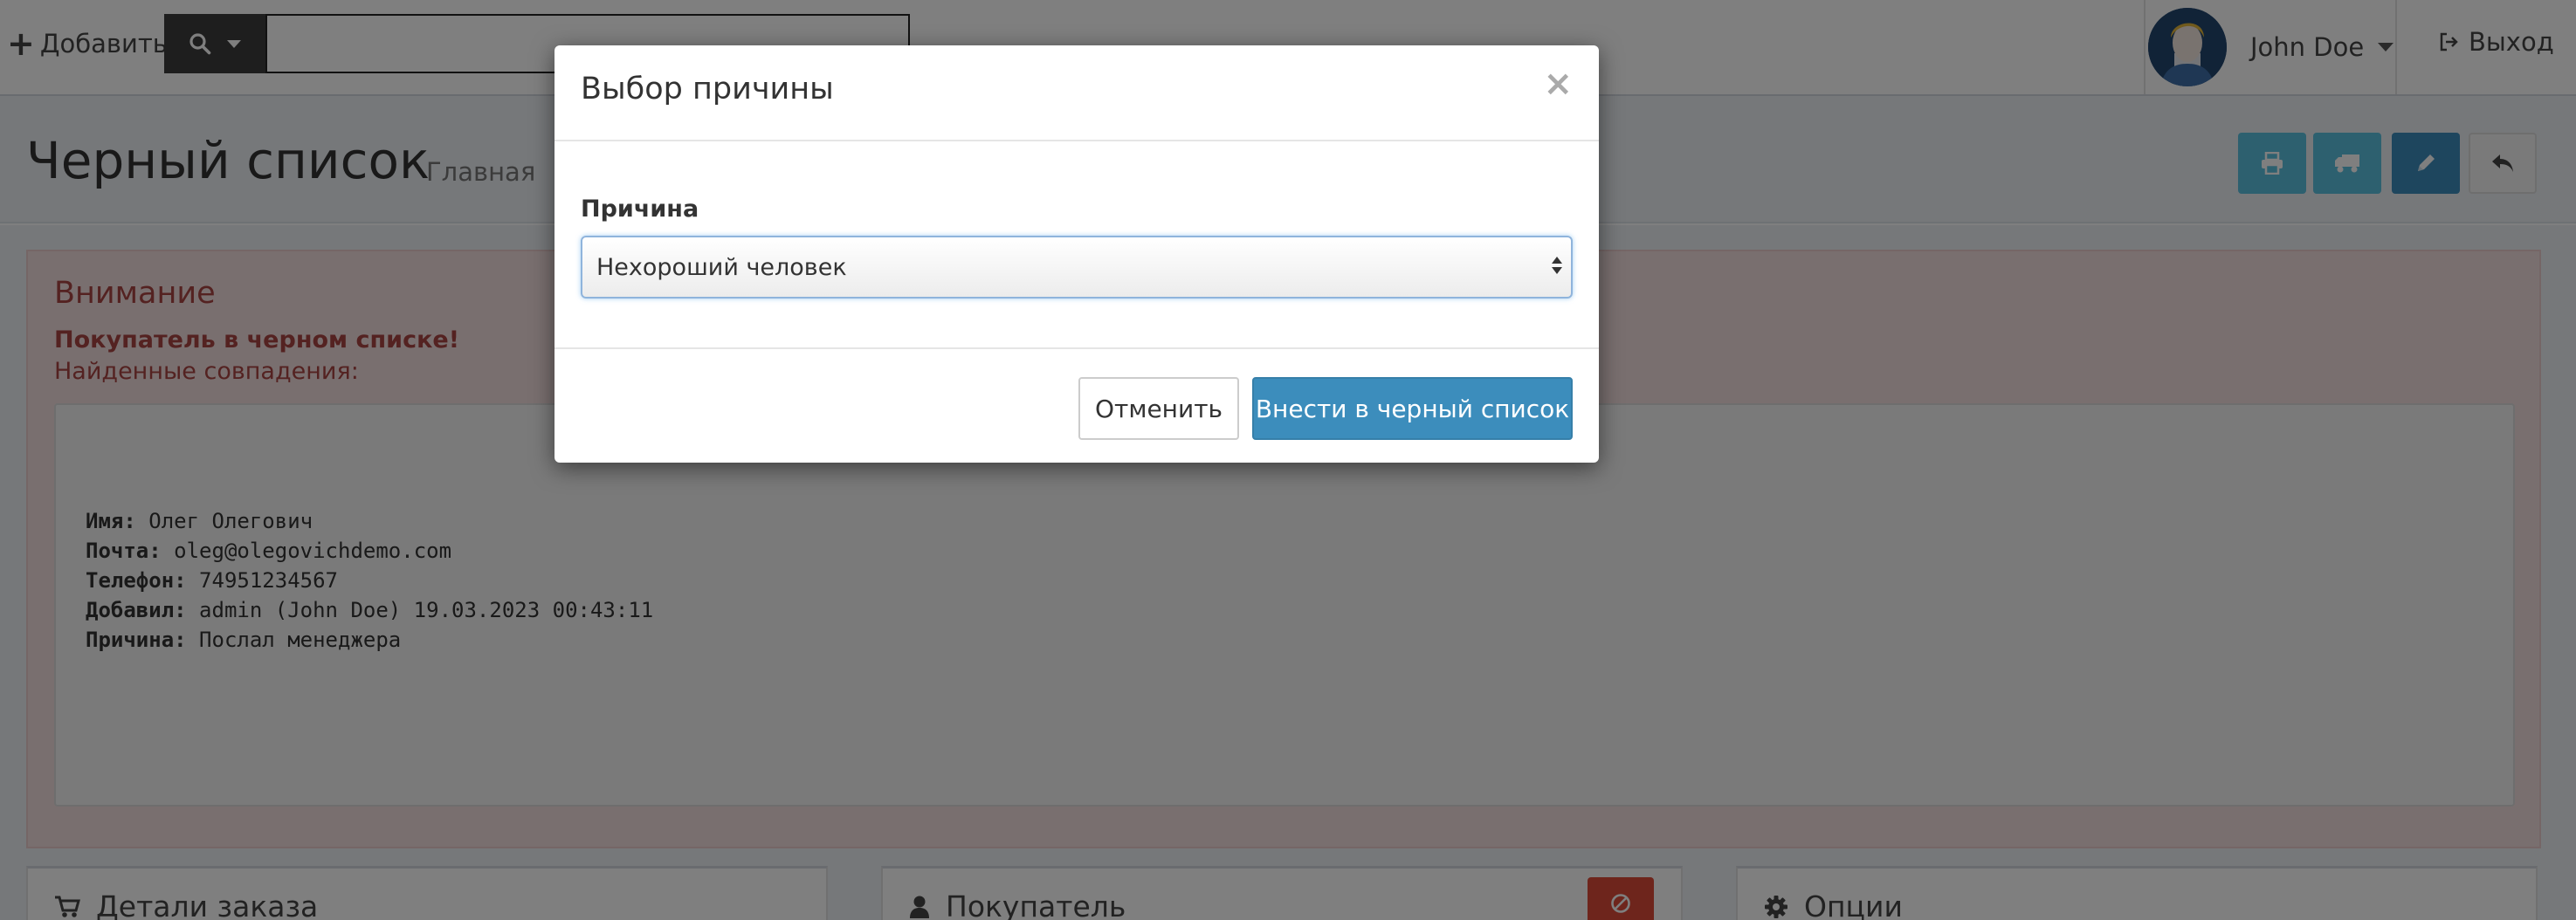 The height and width of the screenshot is (920, 2576). Describe the element at coordinates (1076, 93) in the screenshot. I see `modal-header: Выбор причины ×` at that location.